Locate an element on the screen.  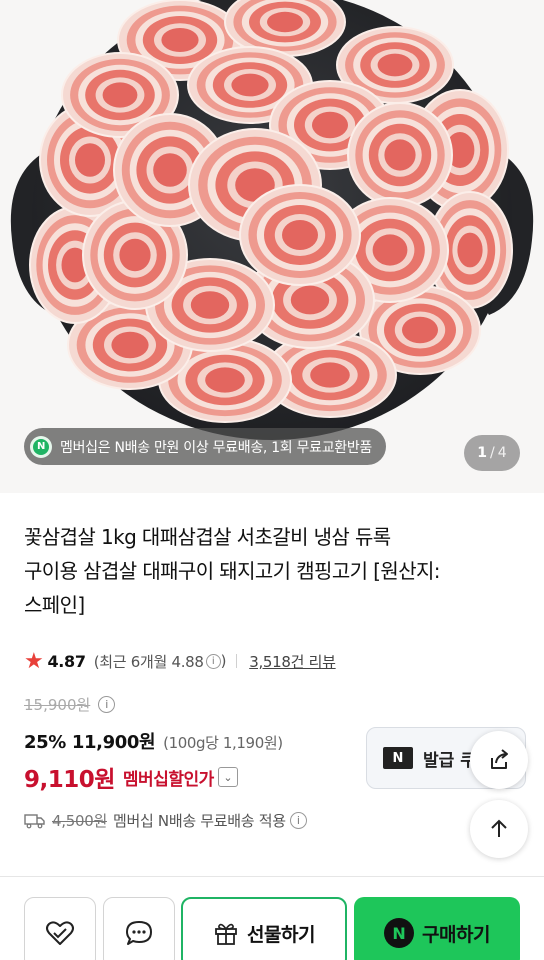
bottom-action-bar: 선물하기 N 구매하기 is located at coordinates (272, 918).